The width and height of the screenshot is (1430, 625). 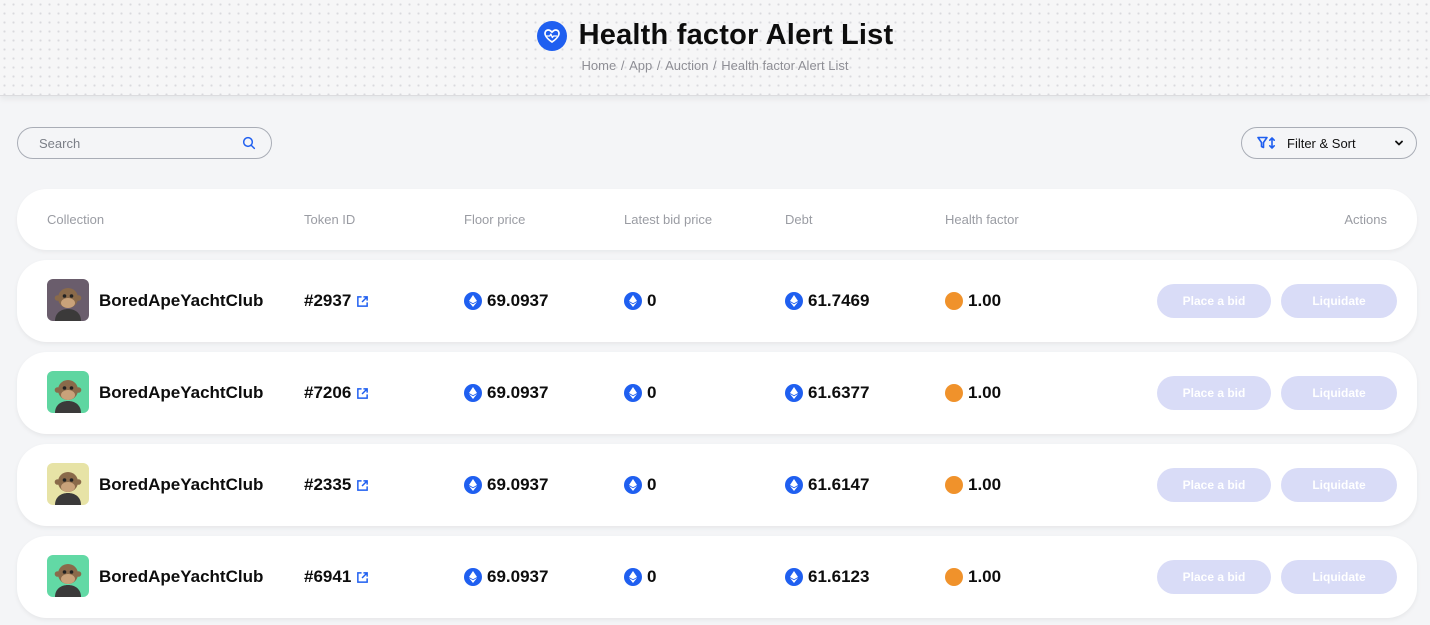 What do you see at coordinates (137, 143) in the screenshot?
I see `search-input` at bounding box center [137, 143].